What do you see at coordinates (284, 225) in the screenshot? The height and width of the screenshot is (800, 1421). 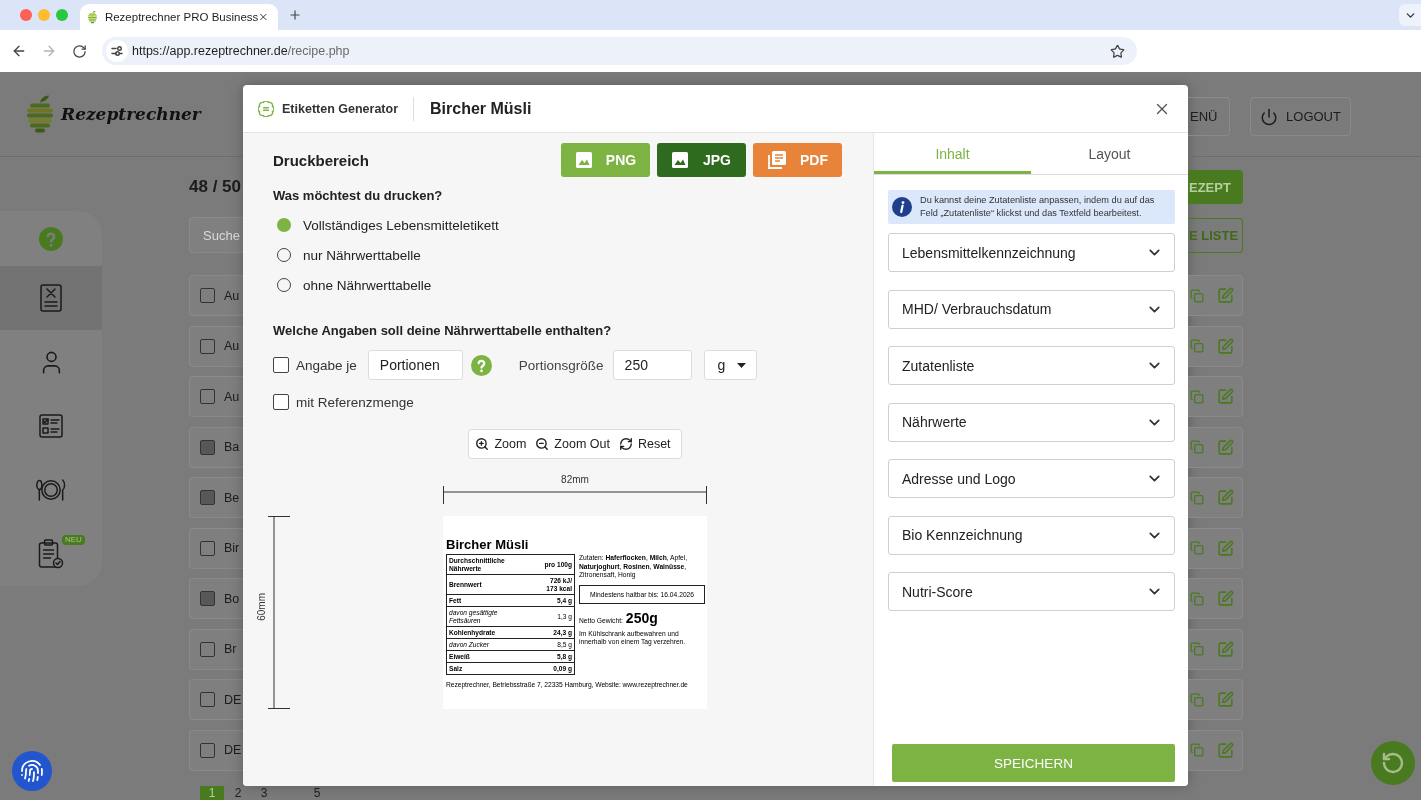 I see `radio-button` at bounding box center [284, 225].